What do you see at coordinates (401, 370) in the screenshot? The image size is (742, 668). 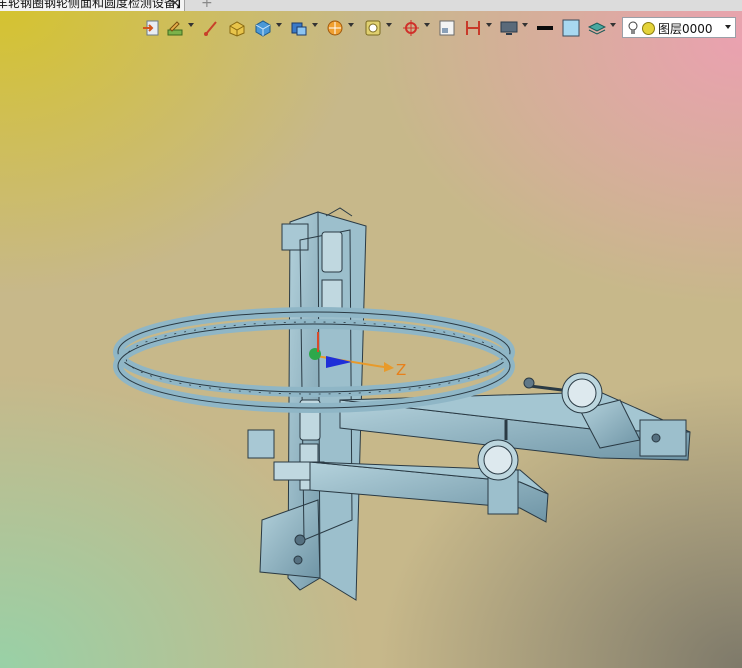 I see `z-axis-label: Z` at bounding box center [401, 370].